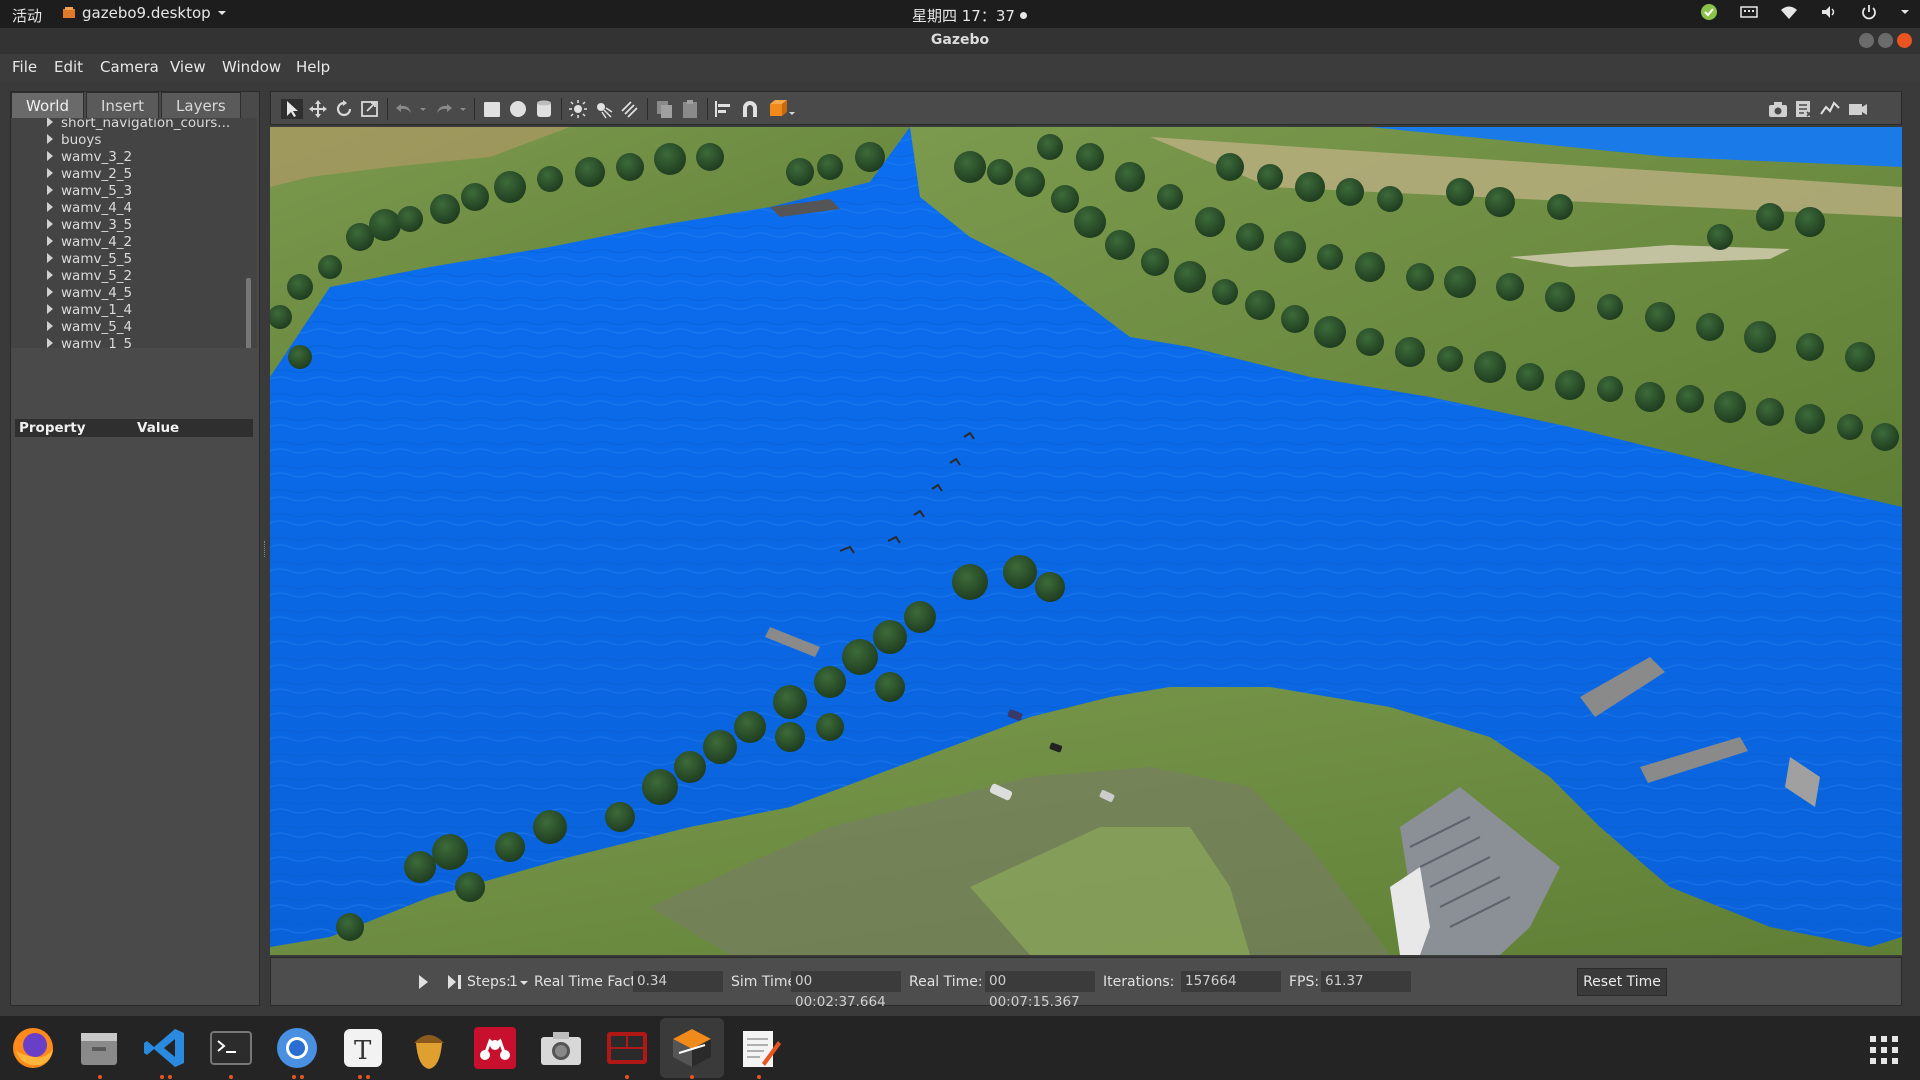  Describe the element at coordinates (561, 1048) in the screenshot. I see `screenshot-app-icon` at that location.